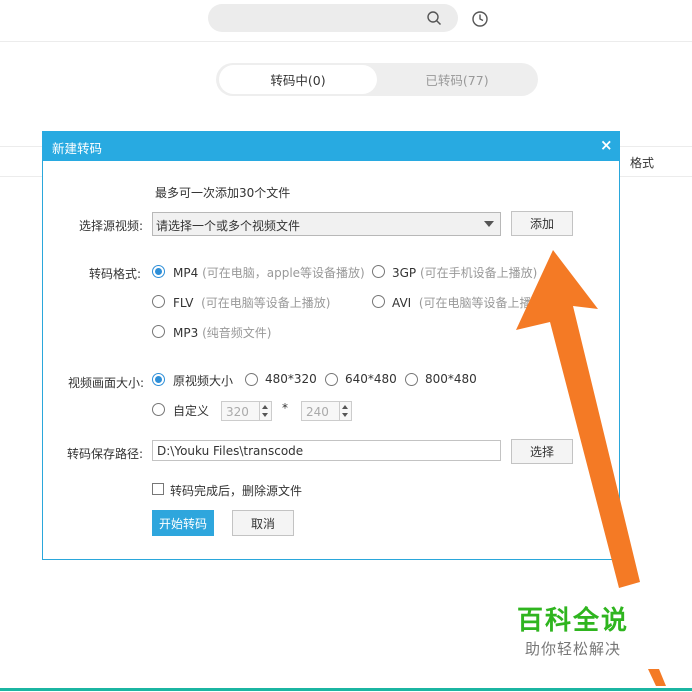  What do you see at coordinates (158, 409) in the screenshot?
I see `radio-custom-size` at bounding box center [158, 409].